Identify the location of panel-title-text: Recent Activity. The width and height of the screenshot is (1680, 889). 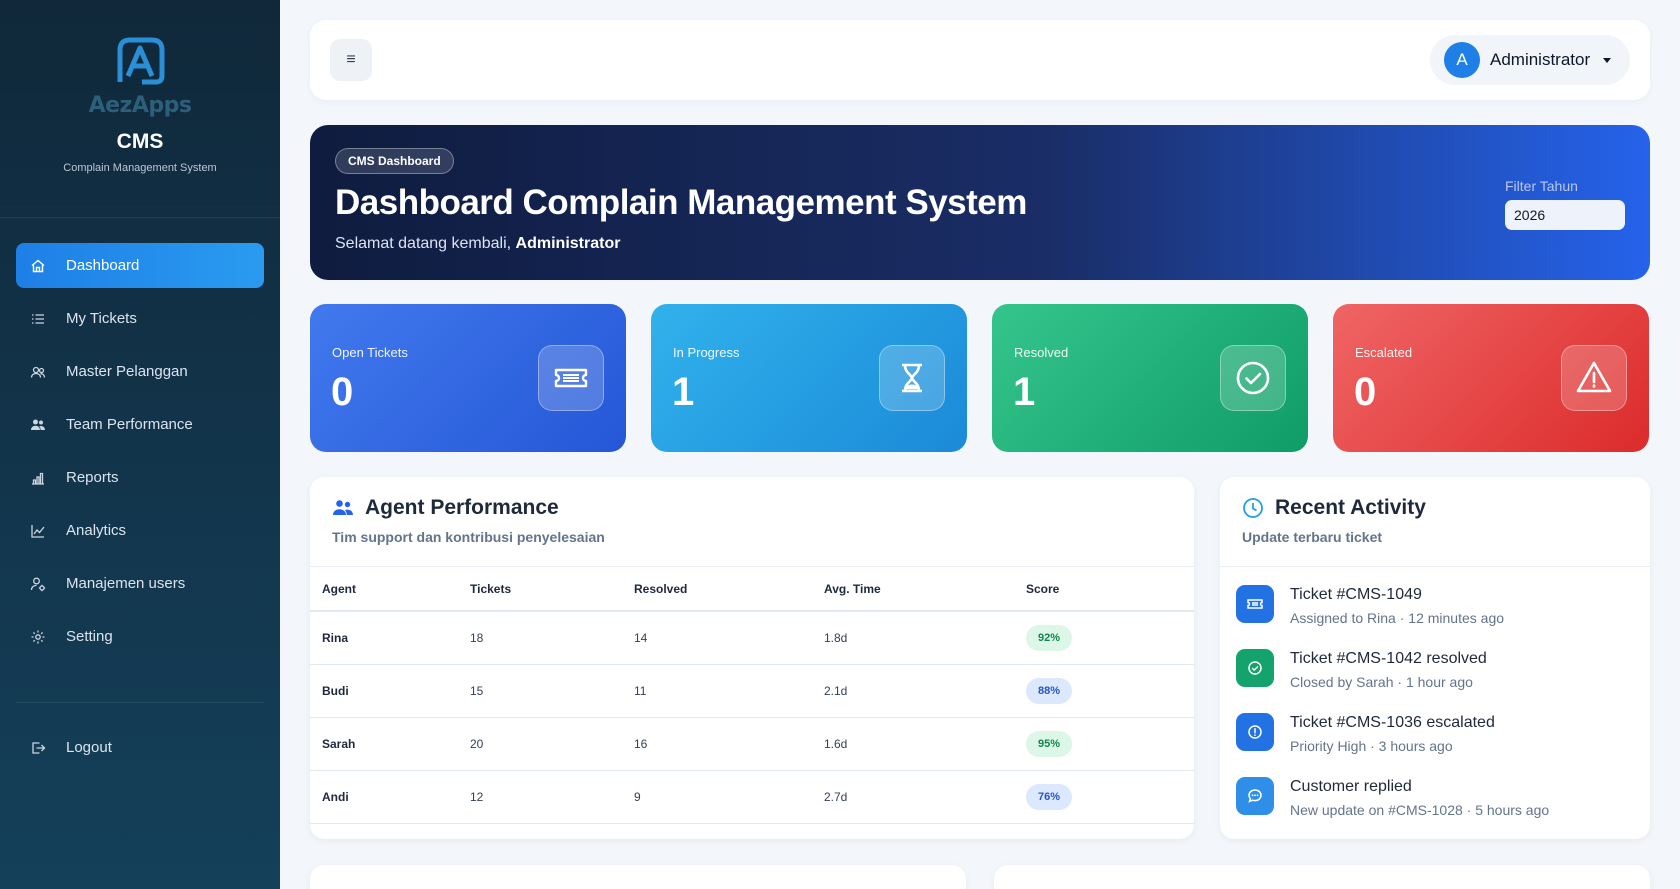
(1350, 507).